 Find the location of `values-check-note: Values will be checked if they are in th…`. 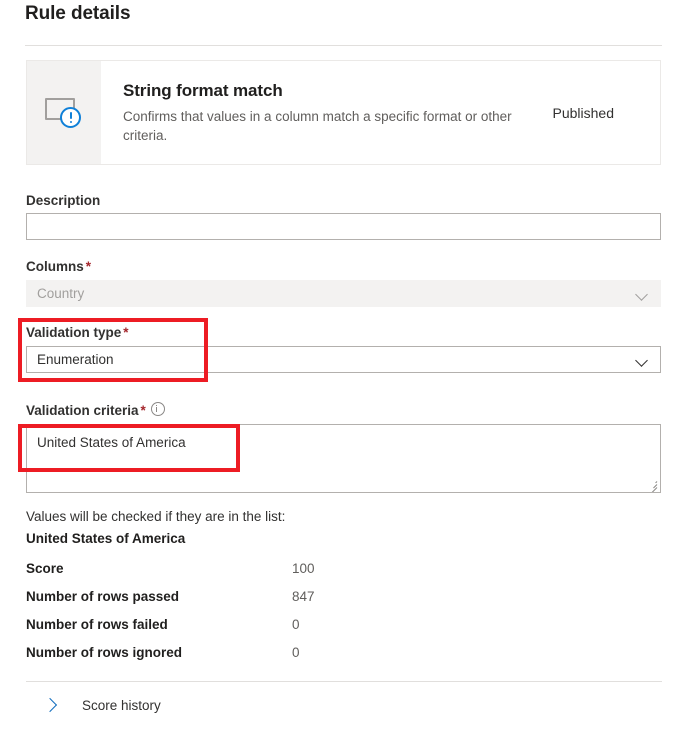

values-check-note: Values will be checked if they are in th… is located at coordinates (156, 516).